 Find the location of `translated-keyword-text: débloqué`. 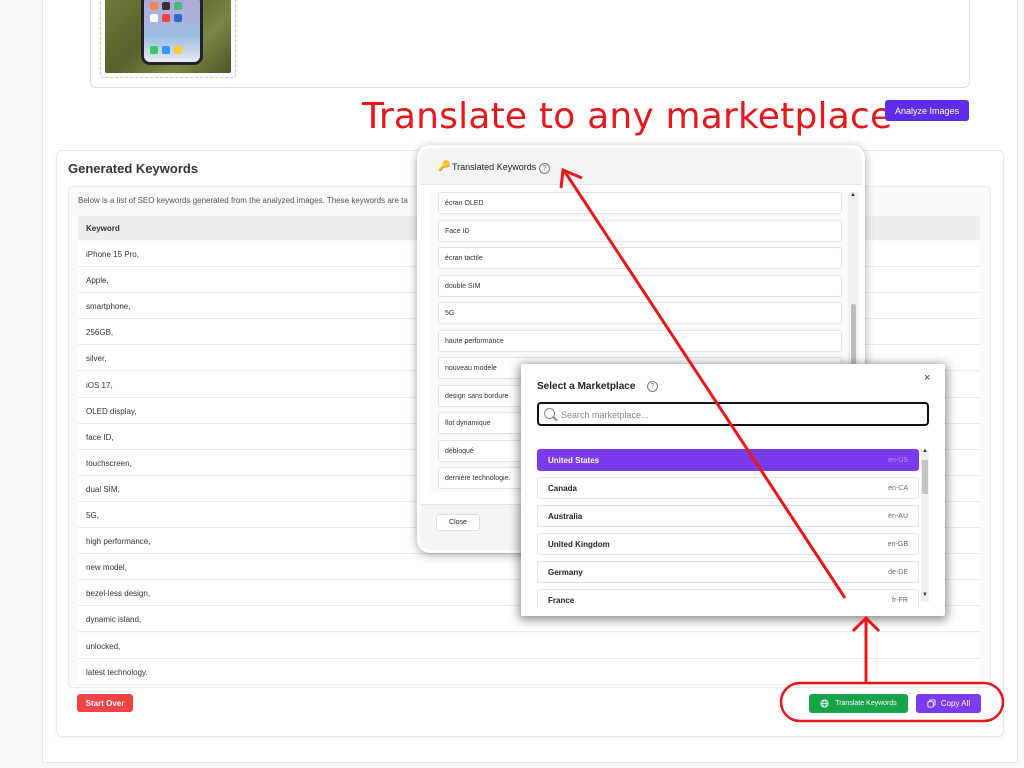

translated-keyword-text: débloqué is located at coordinates (459, 451).